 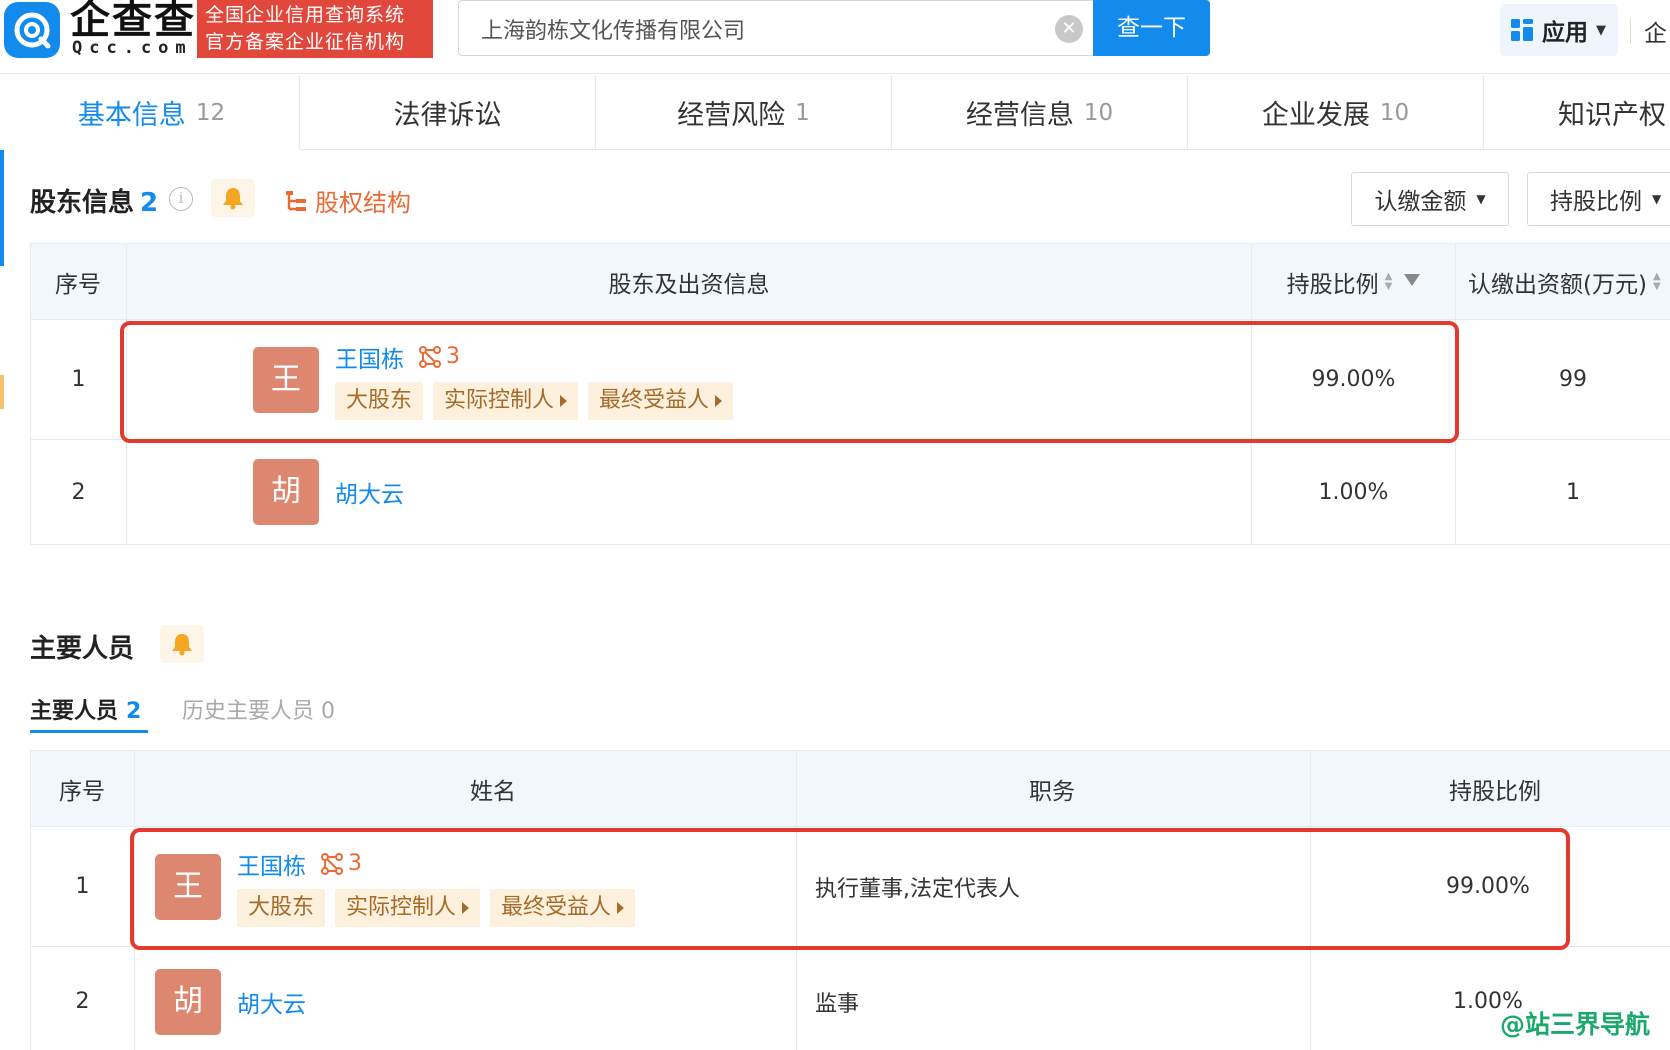 I want to click on col-header-position: 职务, so click(x=1053, y=788).